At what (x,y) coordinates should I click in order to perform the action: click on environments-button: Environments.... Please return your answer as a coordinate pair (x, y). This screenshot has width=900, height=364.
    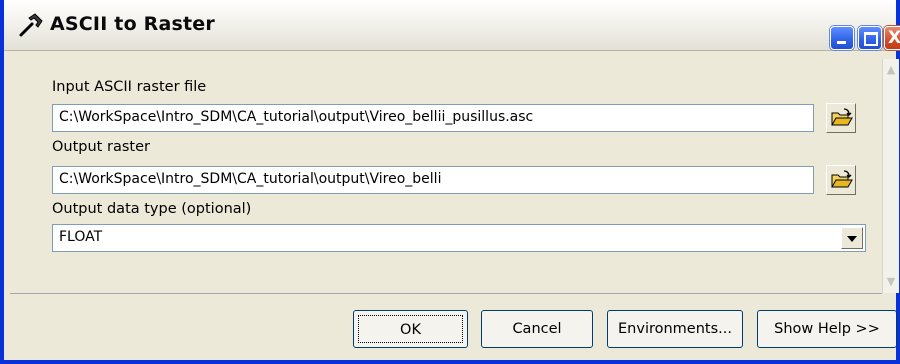
    Looking at the image, I should click on (675, 329).